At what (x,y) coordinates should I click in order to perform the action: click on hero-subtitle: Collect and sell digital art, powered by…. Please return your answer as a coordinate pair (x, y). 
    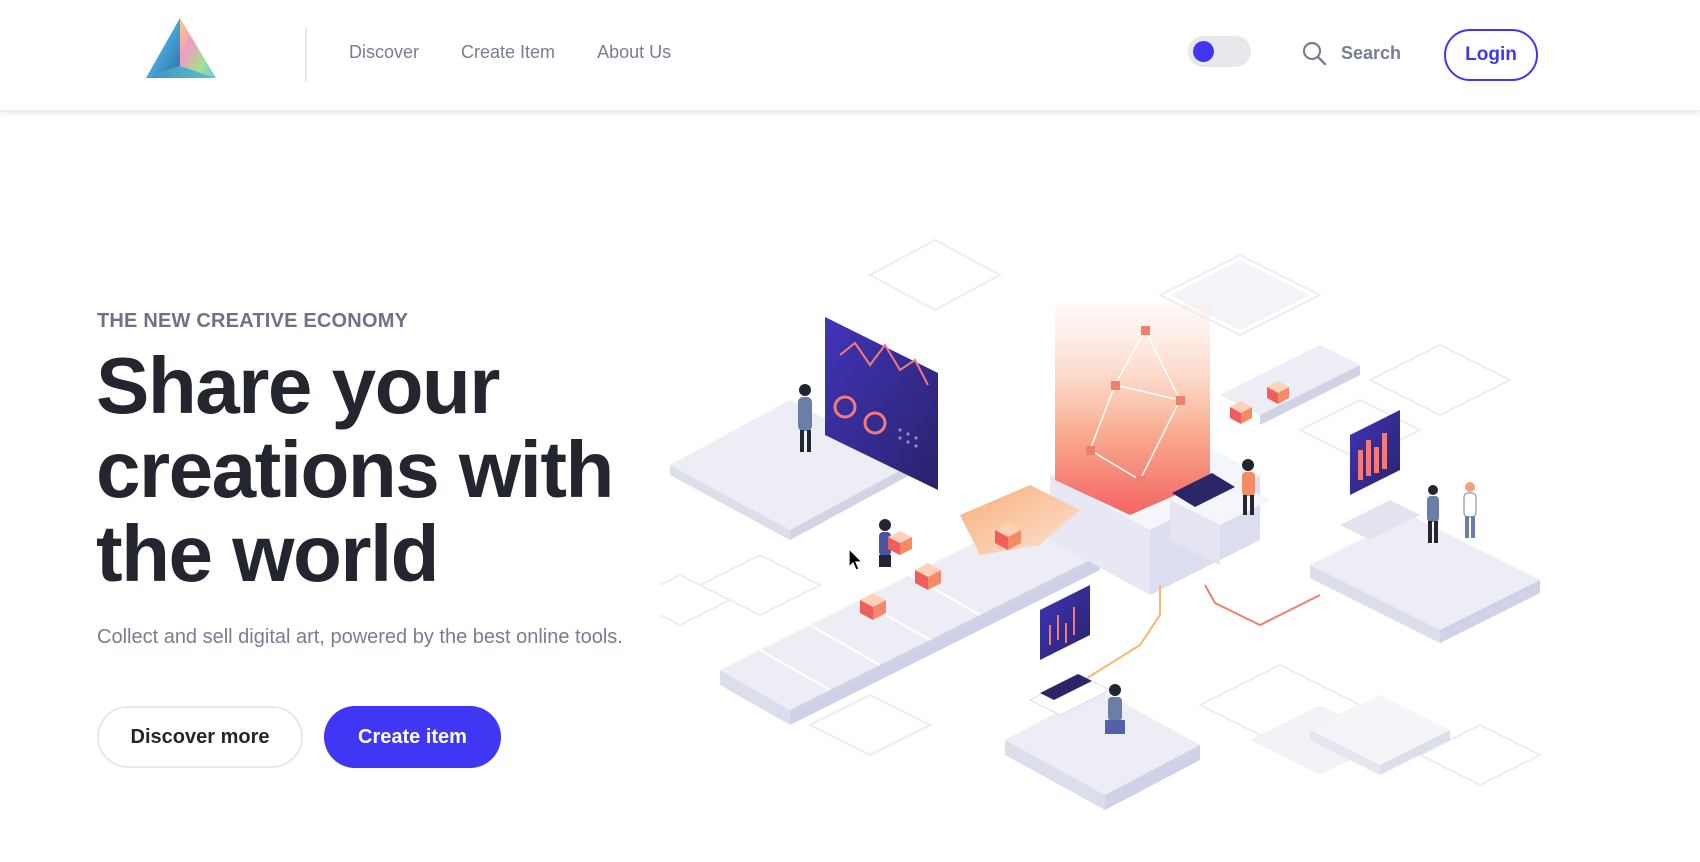
    Looking at the image, I should click on (360, 637).